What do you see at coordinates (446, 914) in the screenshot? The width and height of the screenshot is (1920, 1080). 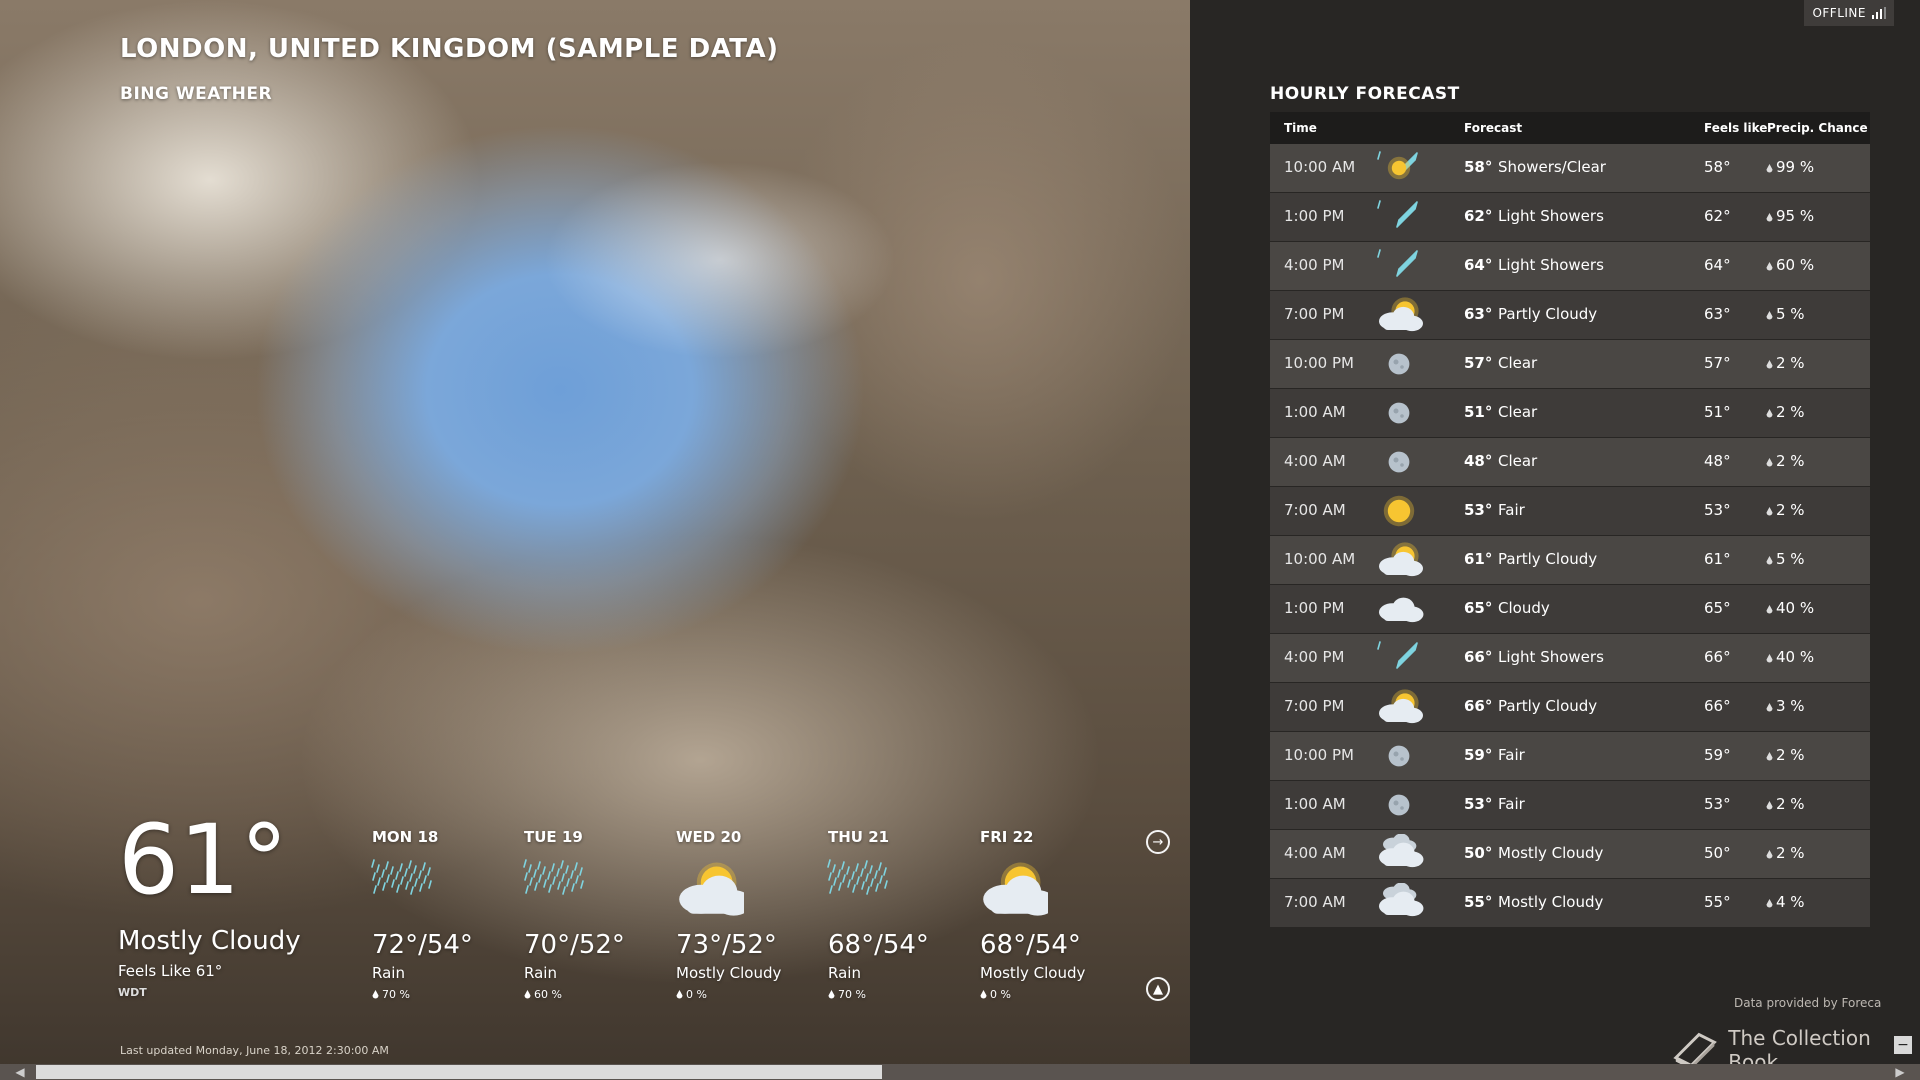 I see `day-forecast: MON 18 72°/54° Rain 70 %` at bounding box center [446, 914].